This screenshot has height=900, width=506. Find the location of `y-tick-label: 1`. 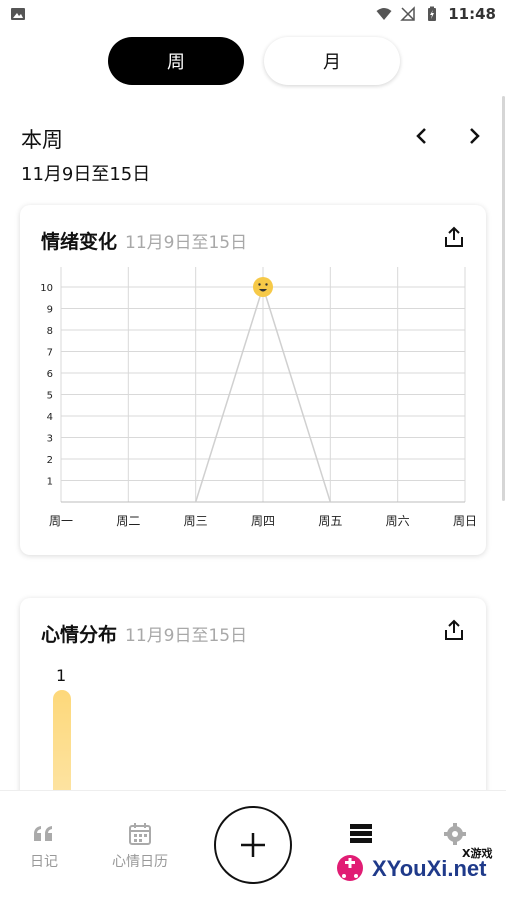

y-tick-label: 1 is located at coordinates (50, 482).